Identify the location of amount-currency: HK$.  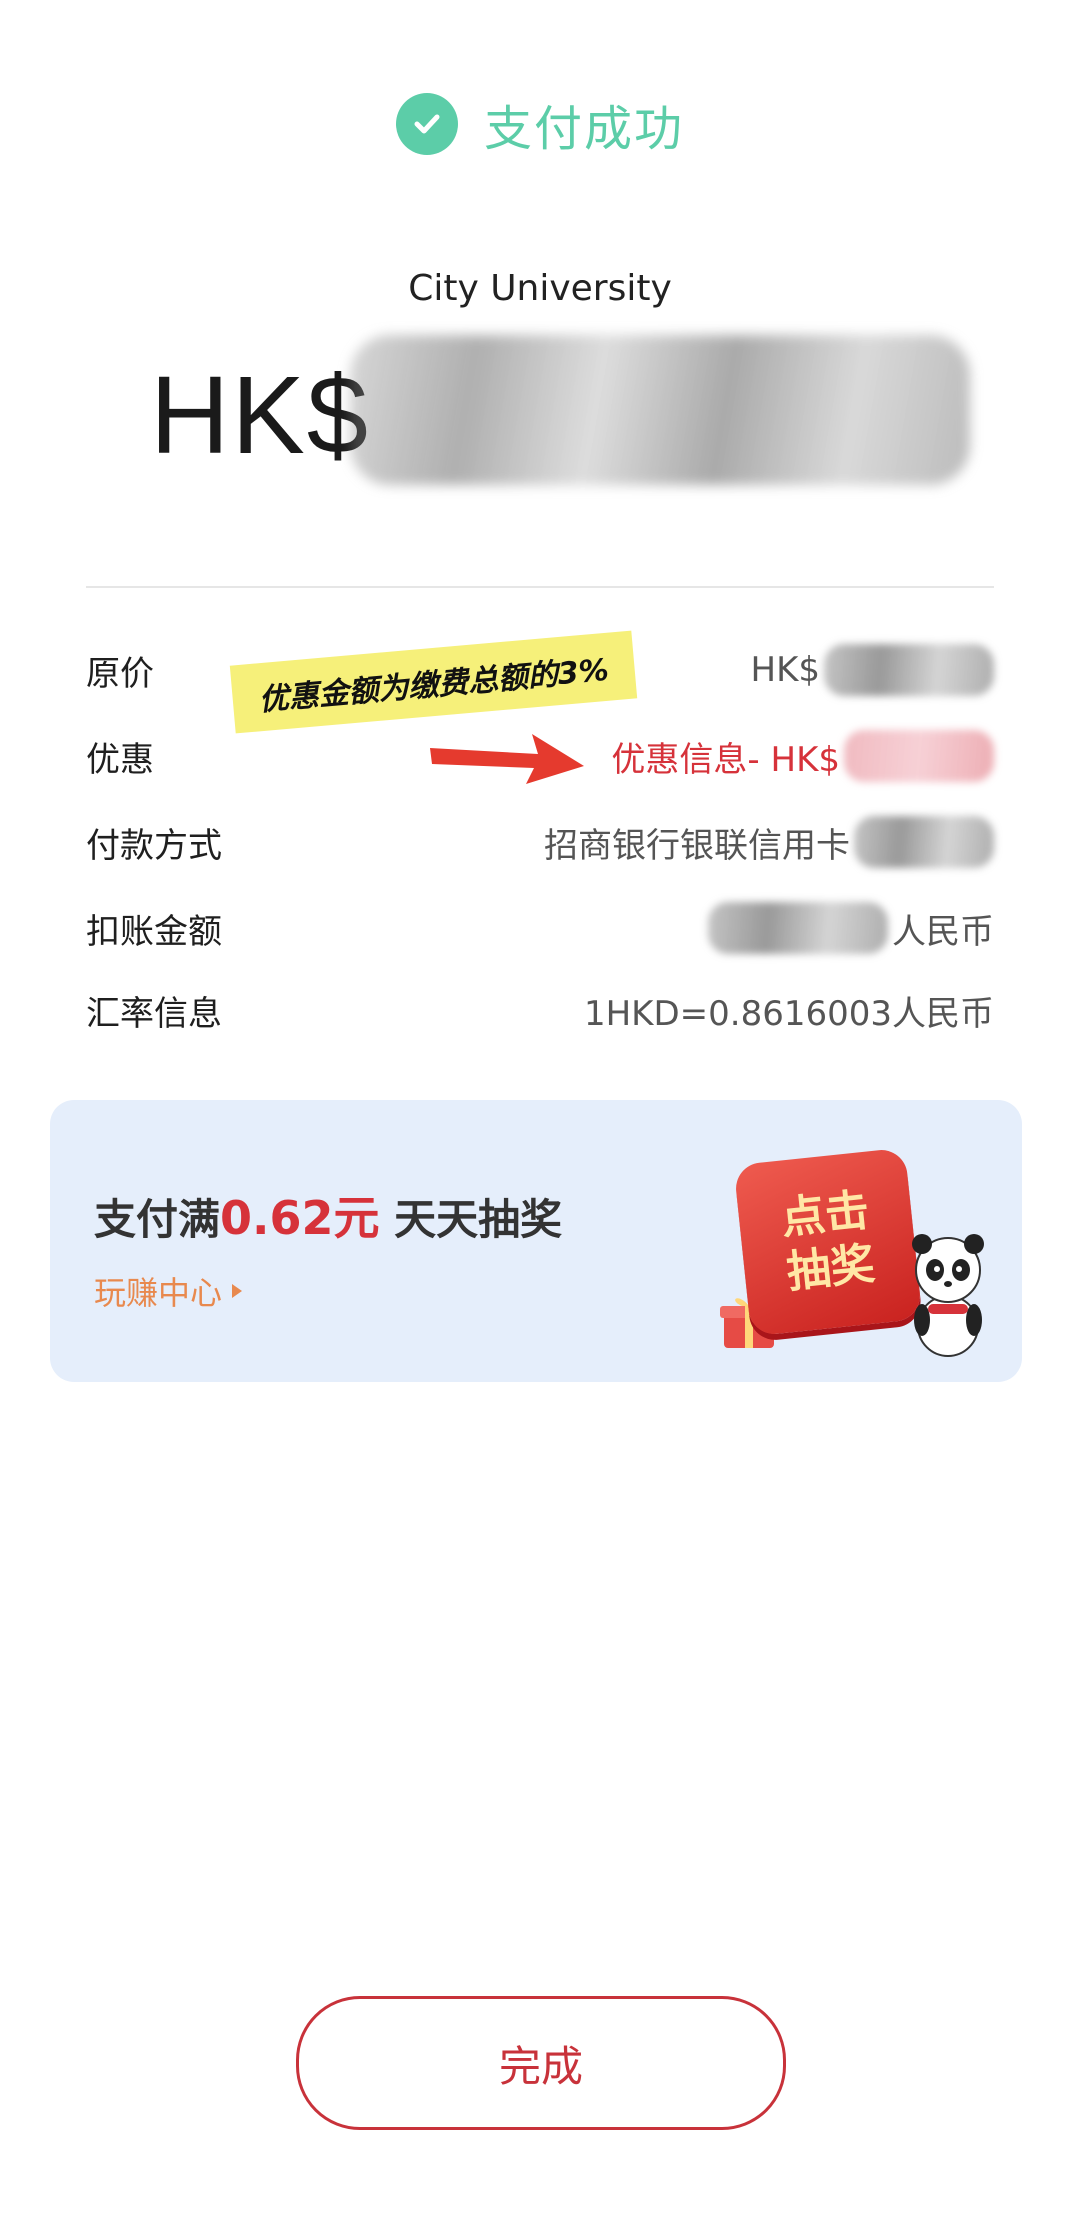
(260, 415).